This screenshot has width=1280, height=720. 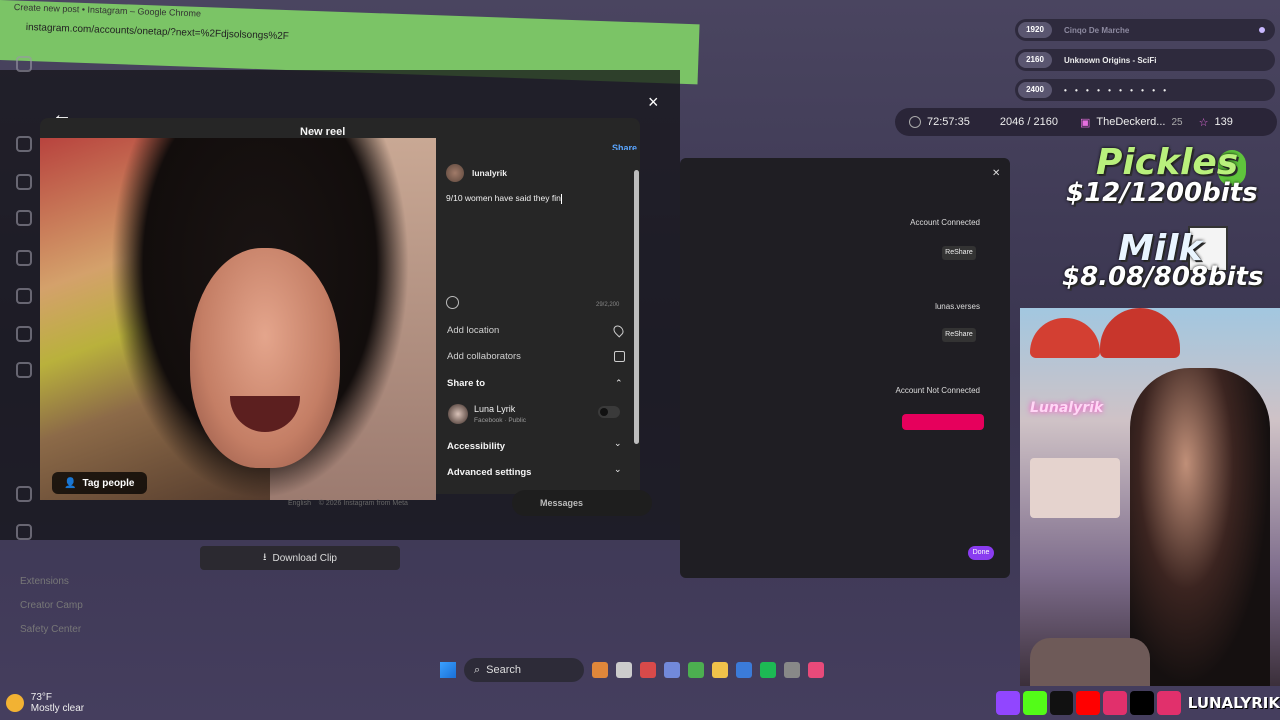 What do you see at coordinates (24, 64) in the screenshot?
I see `instagram-logo-icon` at bounding box center [24, 64].